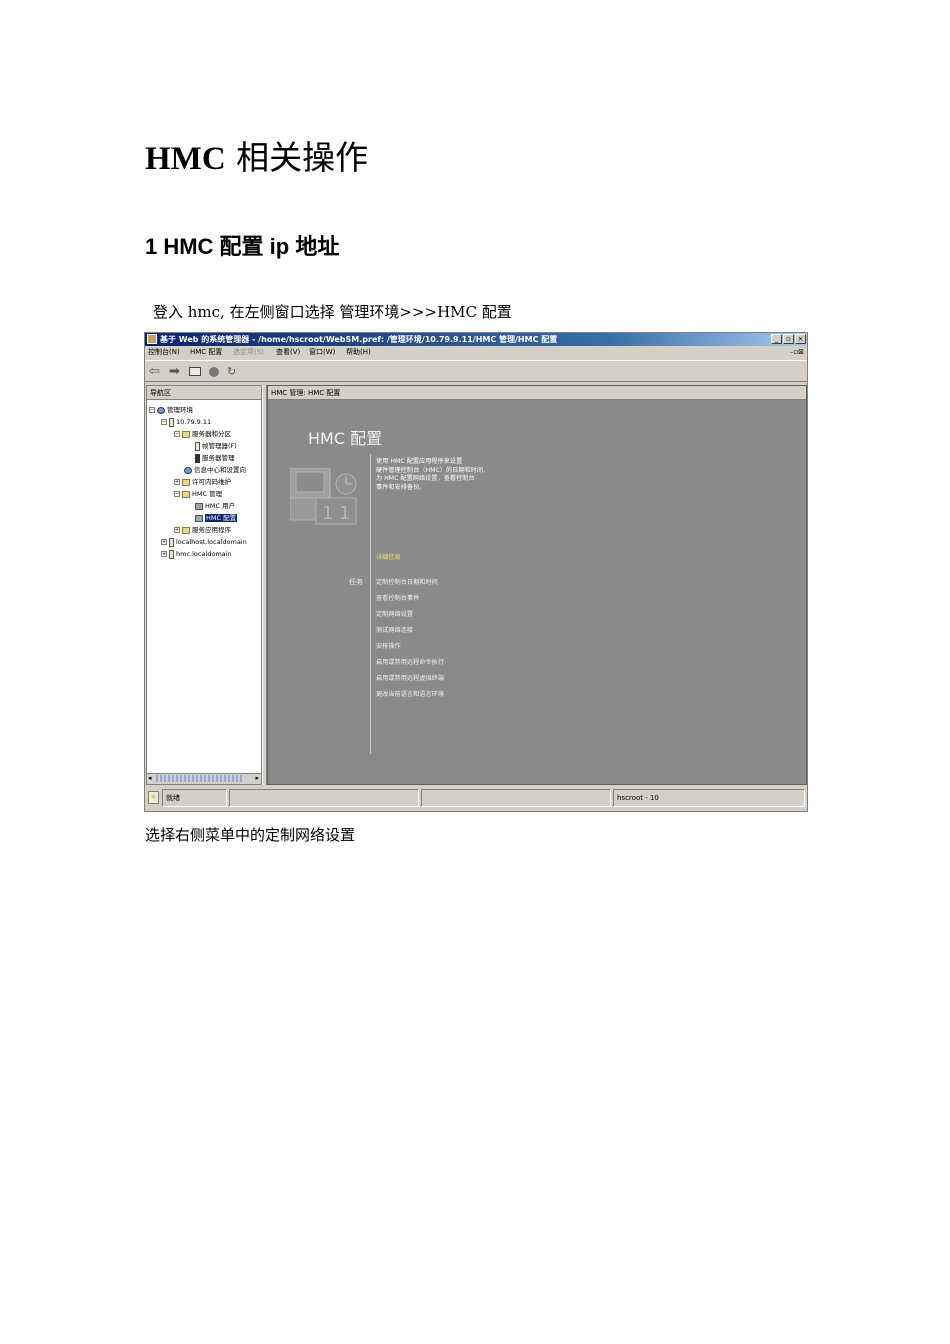  What do you see at coordinates (202, 482) in the screenshot?
I see `tree-item-license-code: + 许可内码维护` at bounding box center [202, 482].